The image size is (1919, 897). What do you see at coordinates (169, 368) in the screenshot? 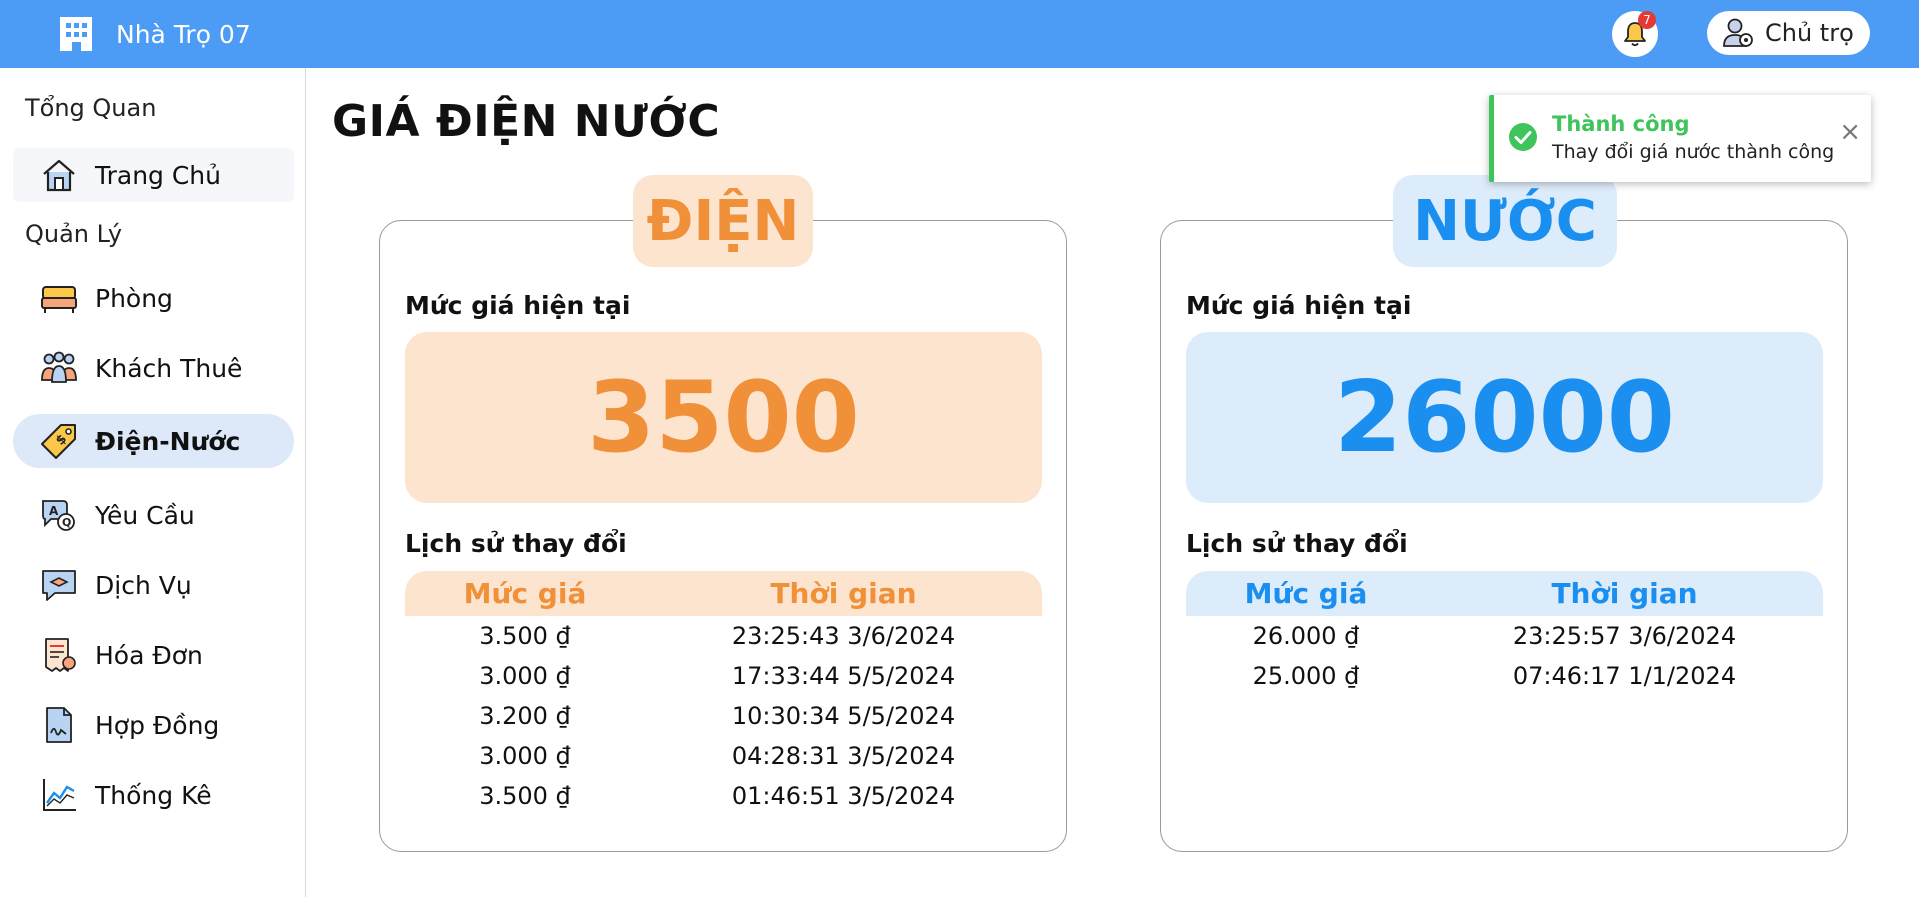
I see `sidebar-item-label: Khách Thuê` at bounding box center [169, 368].